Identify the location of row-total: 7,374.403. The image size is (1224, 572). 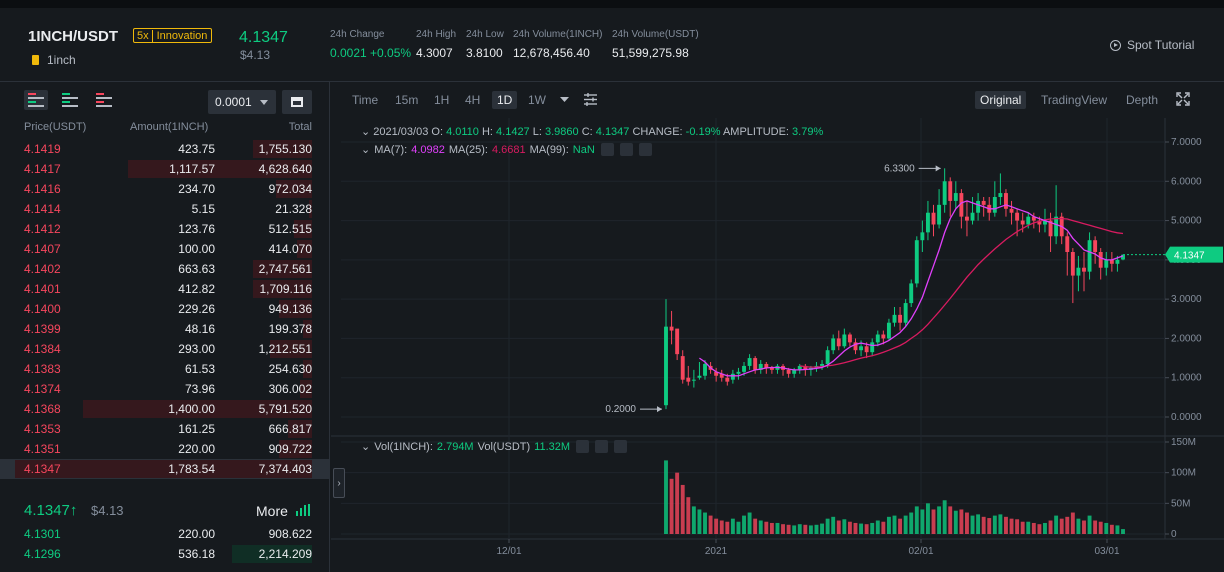
(285, 469).